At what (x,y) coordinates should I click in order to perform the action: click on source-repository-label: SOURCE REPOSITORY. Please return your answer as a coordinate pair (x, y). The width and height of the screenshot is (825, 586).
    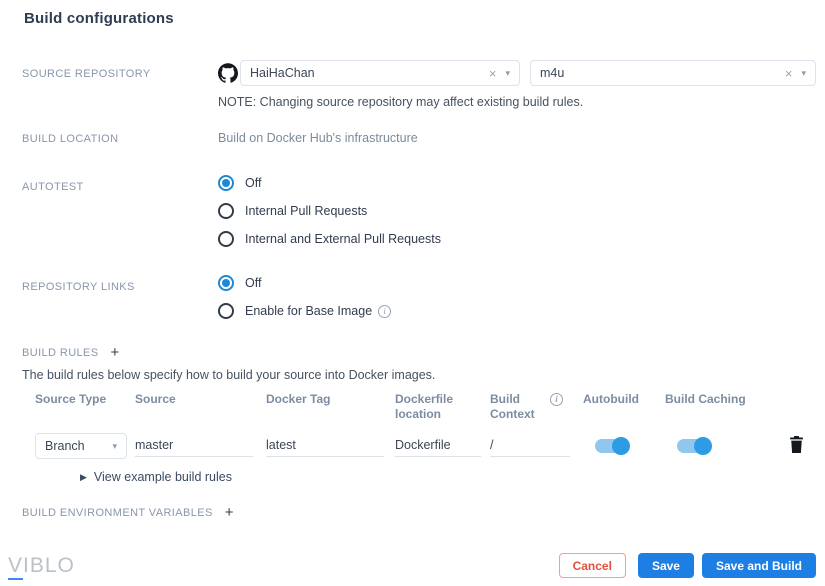
    Looking at the image, I should click on (86, 74).